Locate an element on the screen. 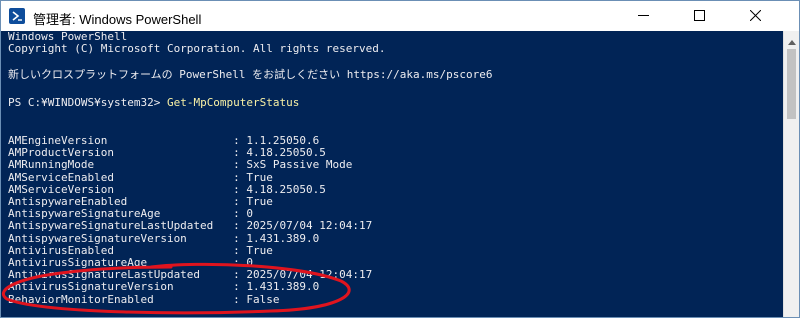 Image resolution: width=800 pixels, height=318 pixels. property-line: AMEngineVersion : 1.1.25050.6 is located at coordinates (163, 141).